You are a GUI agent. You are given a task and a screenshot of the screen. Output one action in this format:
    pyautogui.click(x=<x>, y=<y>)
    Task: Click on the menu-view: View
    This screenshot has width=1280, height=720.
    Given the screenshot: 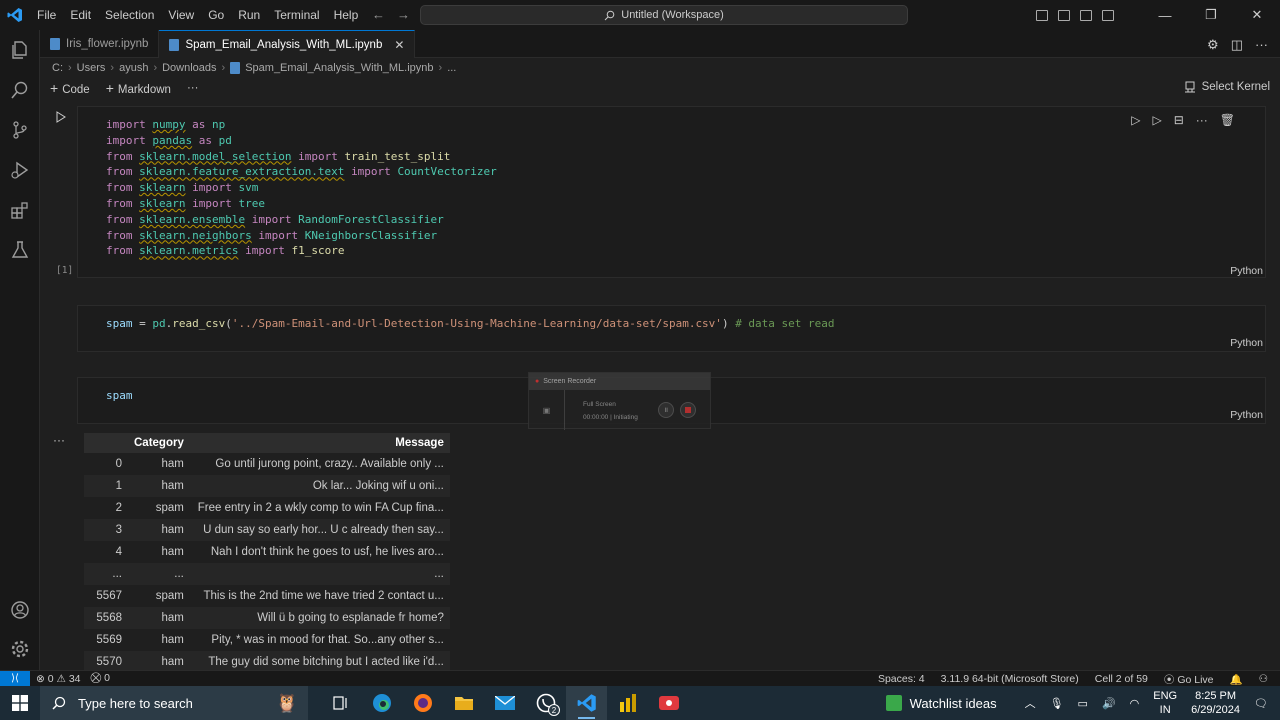 What is the action you would take?
    pyautogui.click(x=181, y=15)
    